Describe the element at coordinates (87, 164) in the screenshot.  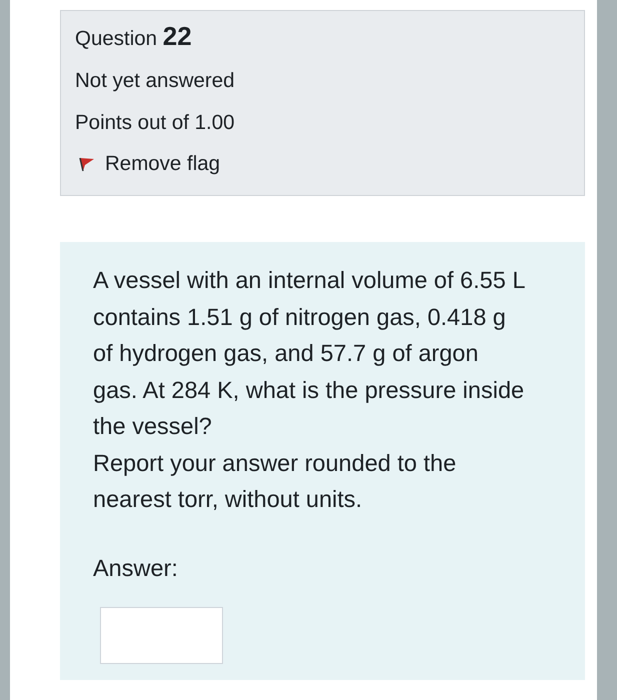
I see `flag-icon` at that location.